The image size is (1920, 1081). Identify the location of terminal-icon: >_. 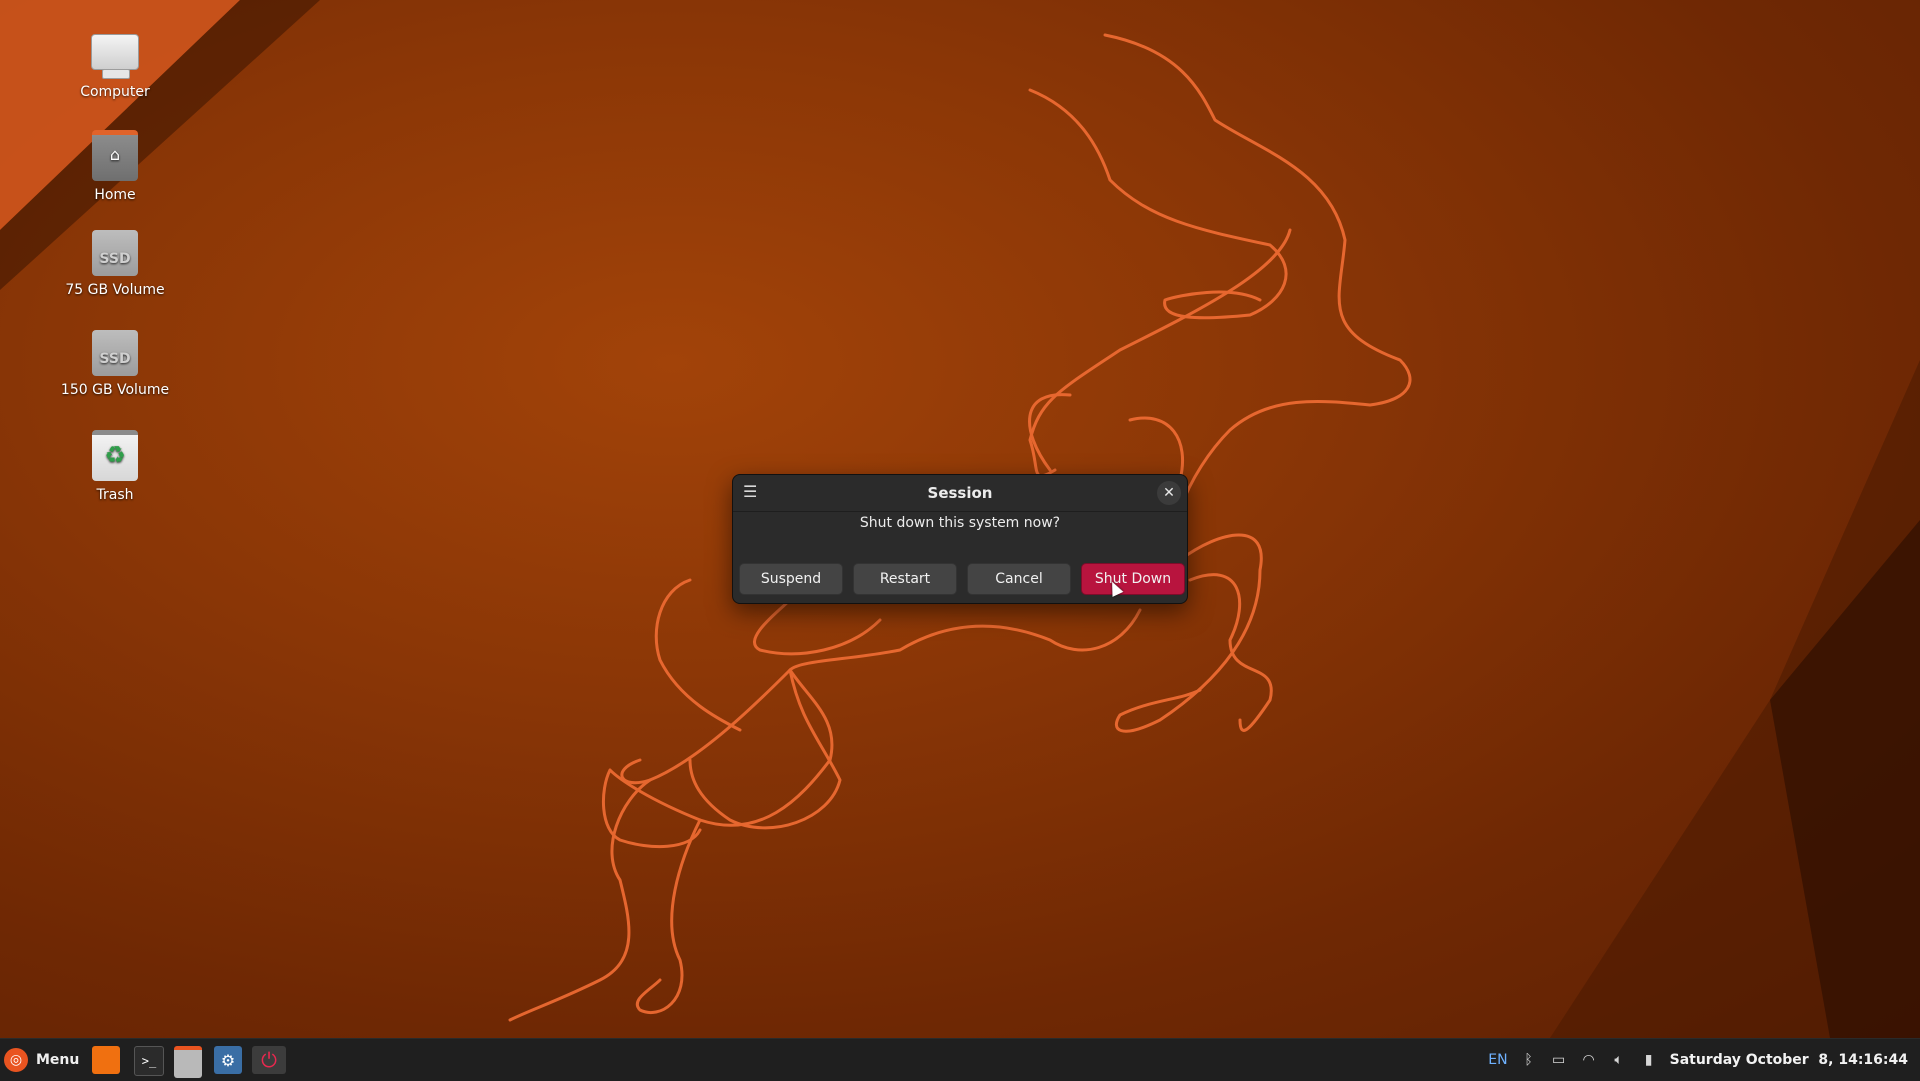
(149, 1061).